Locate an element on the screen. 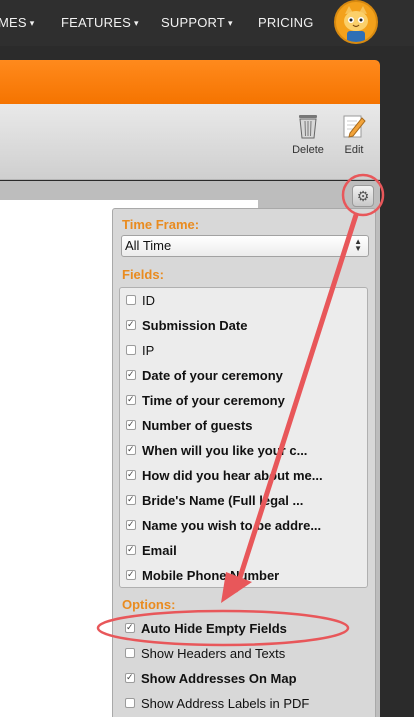  select-arrows-icon: ▲ ▼ is located at coordinates (358, 245).